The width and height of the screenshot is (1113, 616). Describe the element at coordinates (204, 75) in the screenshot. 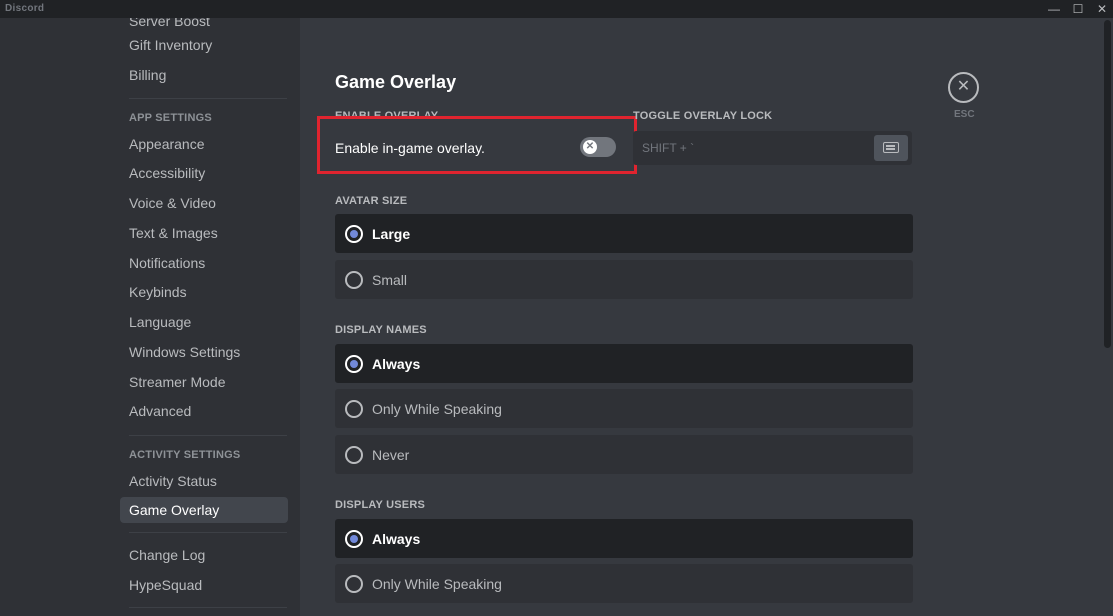

I see `sidebar-item-billing: Billing` at that location.